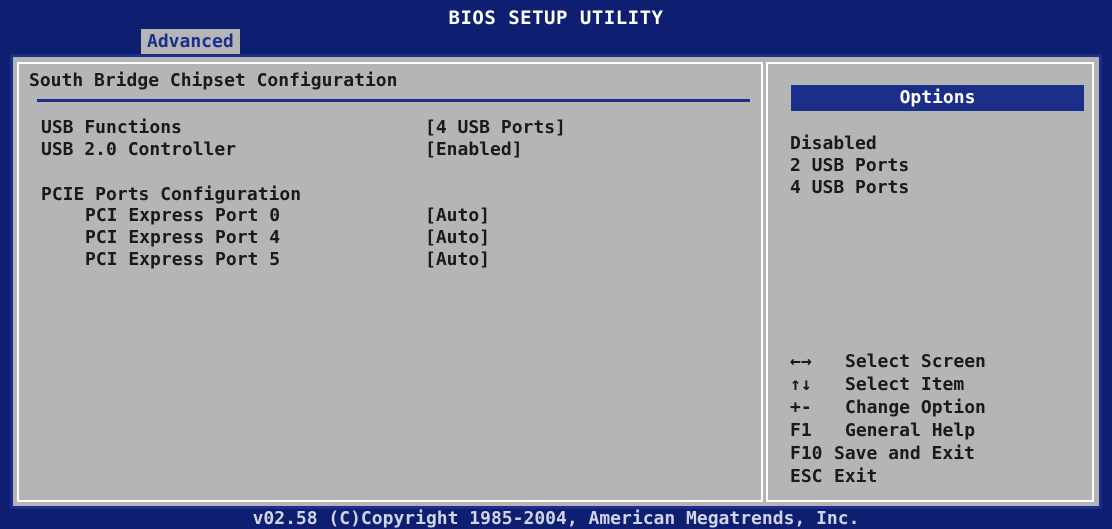  I want to click on title-bar: BIOS SETUP UTILITY Advanced, so click(556, 27).